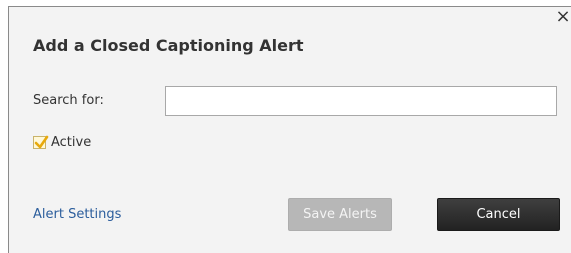 The width and height of the screenshot is (571, 253). I want to click on active-checkbox, so click(41, 142).